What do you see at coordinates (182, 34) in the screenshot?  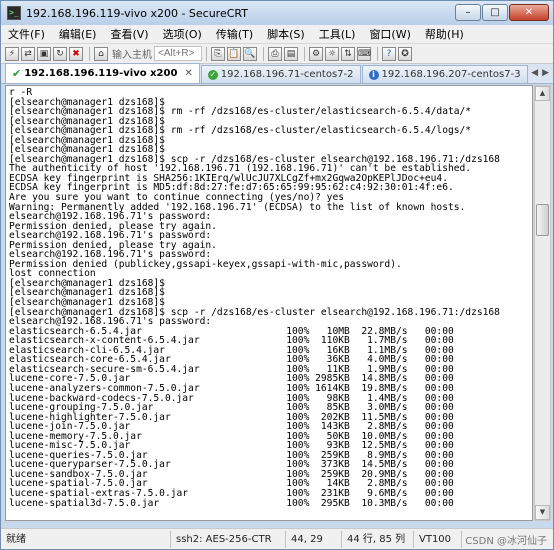 I see `menu-options: 选项(O)` at bounding box center [182, 34].